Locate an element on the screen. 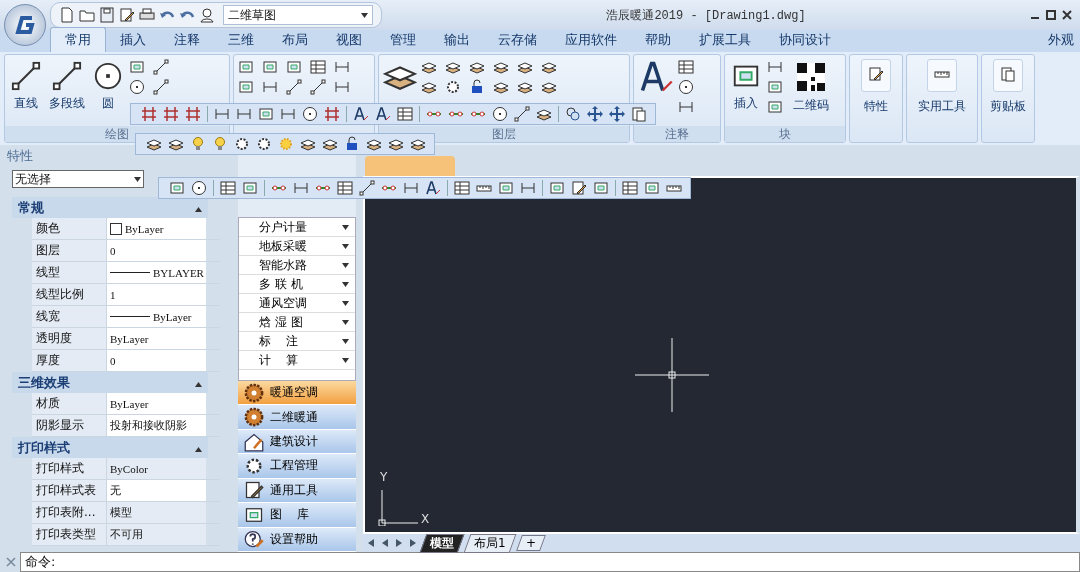 This screenshot has height=572, width=1080. property-value: 无 is located at coordinates (156, 490).